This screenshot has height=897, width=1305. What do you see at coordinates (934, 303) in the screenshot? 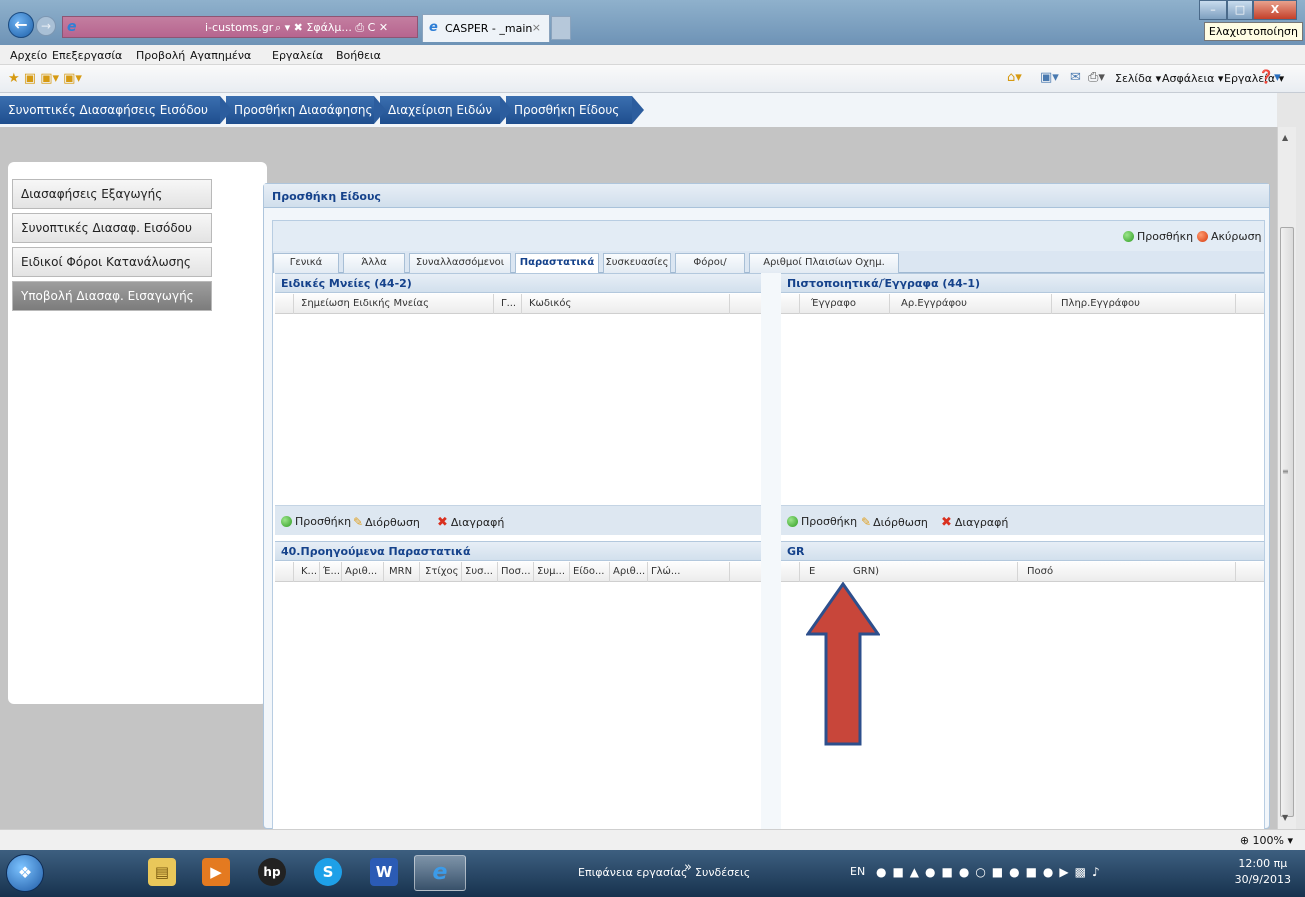
I see `col-doc-number: Αρ.Εγγράφου` at bounding box center [934, 303].